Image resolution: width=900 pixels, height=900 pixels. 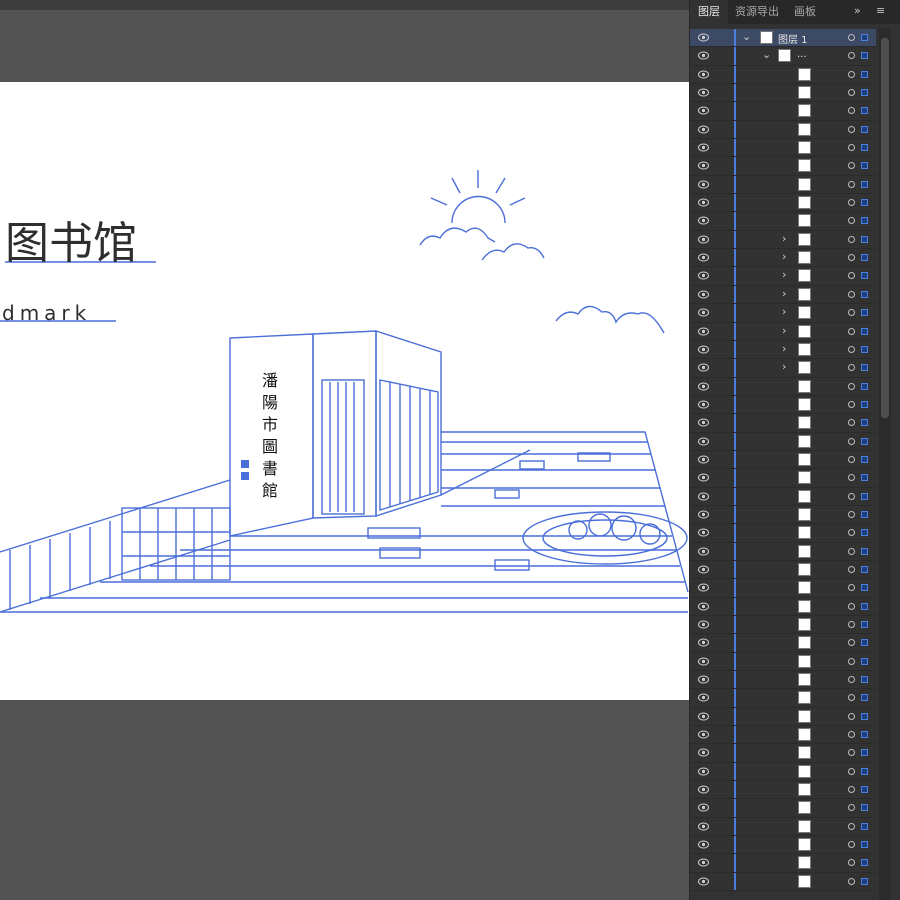 What do you see at coordinates (746, 36) in the screenshot?
I see `chevron-down-icon: ⌄` at bounding box center [746, 36].